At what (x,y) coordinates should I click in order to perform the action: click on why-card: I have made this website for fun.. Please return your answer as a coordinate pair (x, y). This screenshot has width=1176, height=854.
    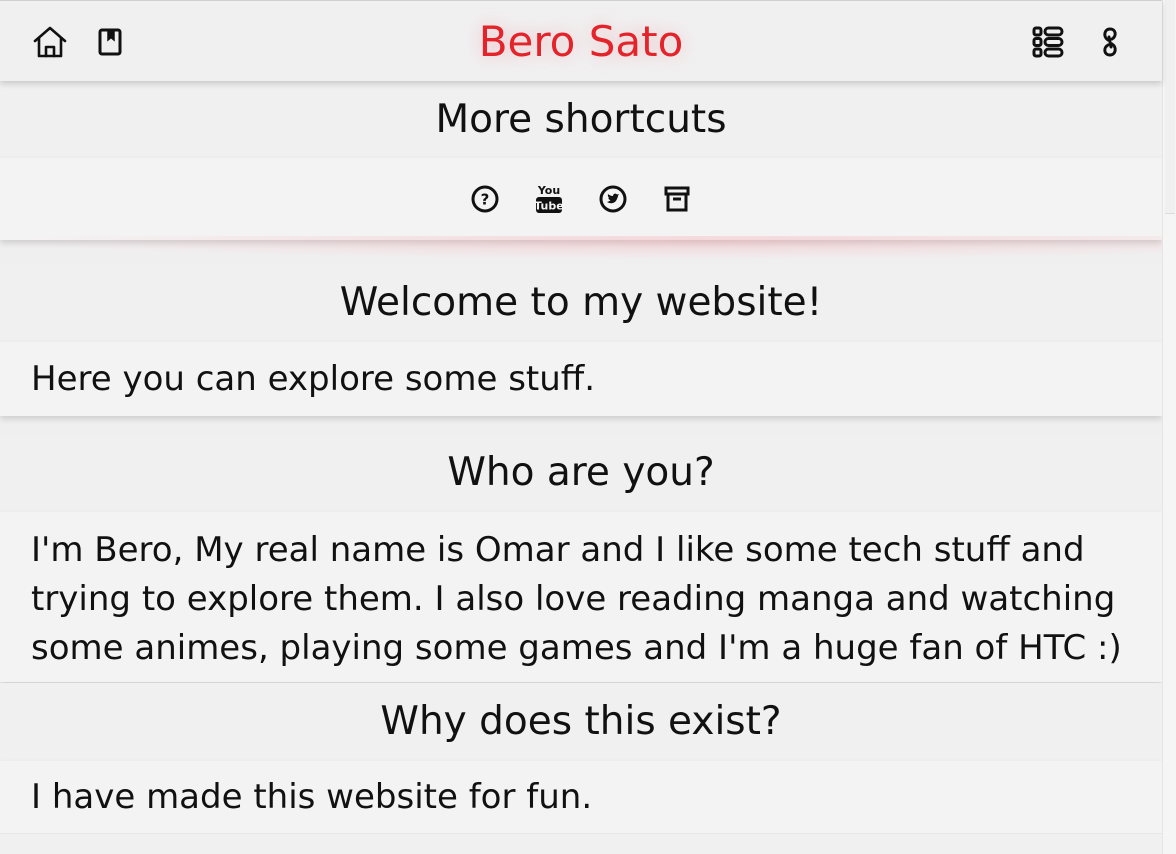
    Looking at the image, I should click on (581, 797).